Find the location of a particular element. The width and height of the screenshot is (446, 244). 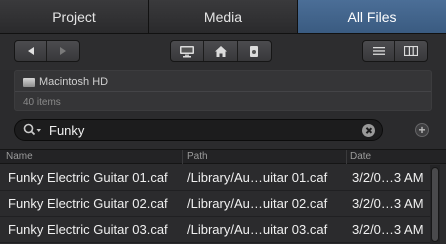

hard-drive-icon is located at coordinates (29, 82).